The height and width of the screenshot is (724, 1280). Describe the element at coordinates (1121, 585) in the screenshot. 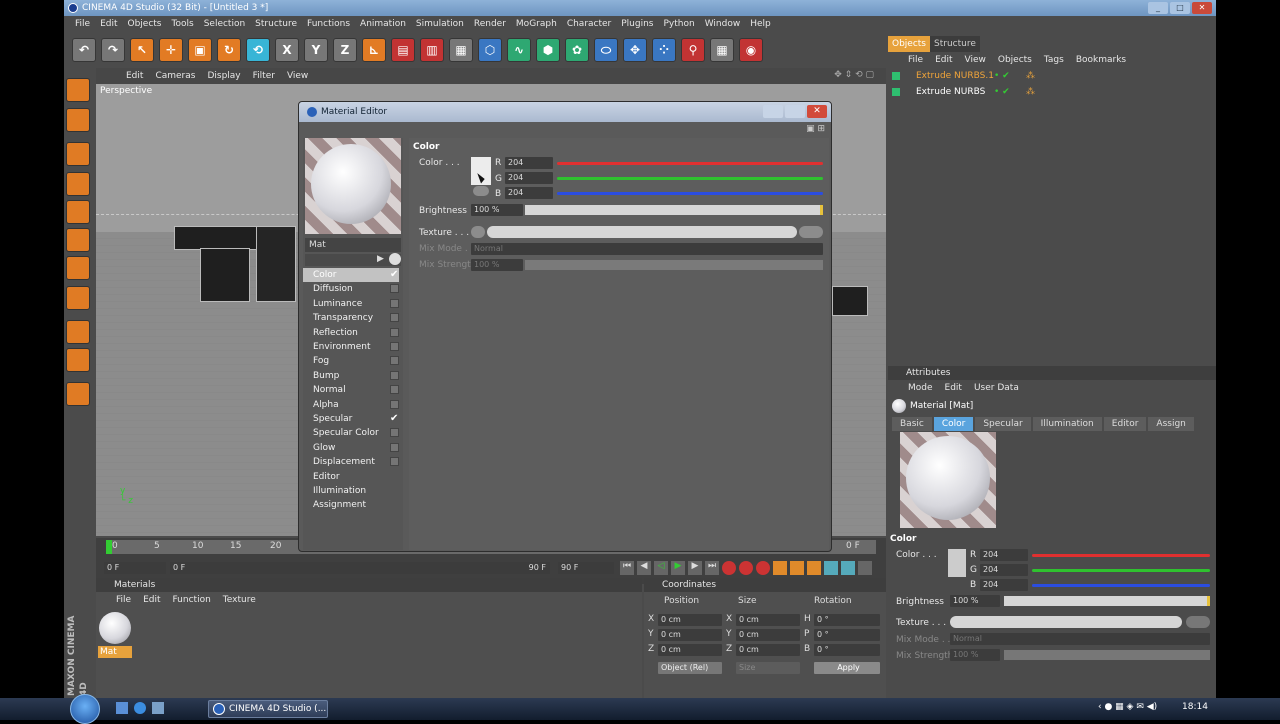

I see `attr-b-slider` at that location.